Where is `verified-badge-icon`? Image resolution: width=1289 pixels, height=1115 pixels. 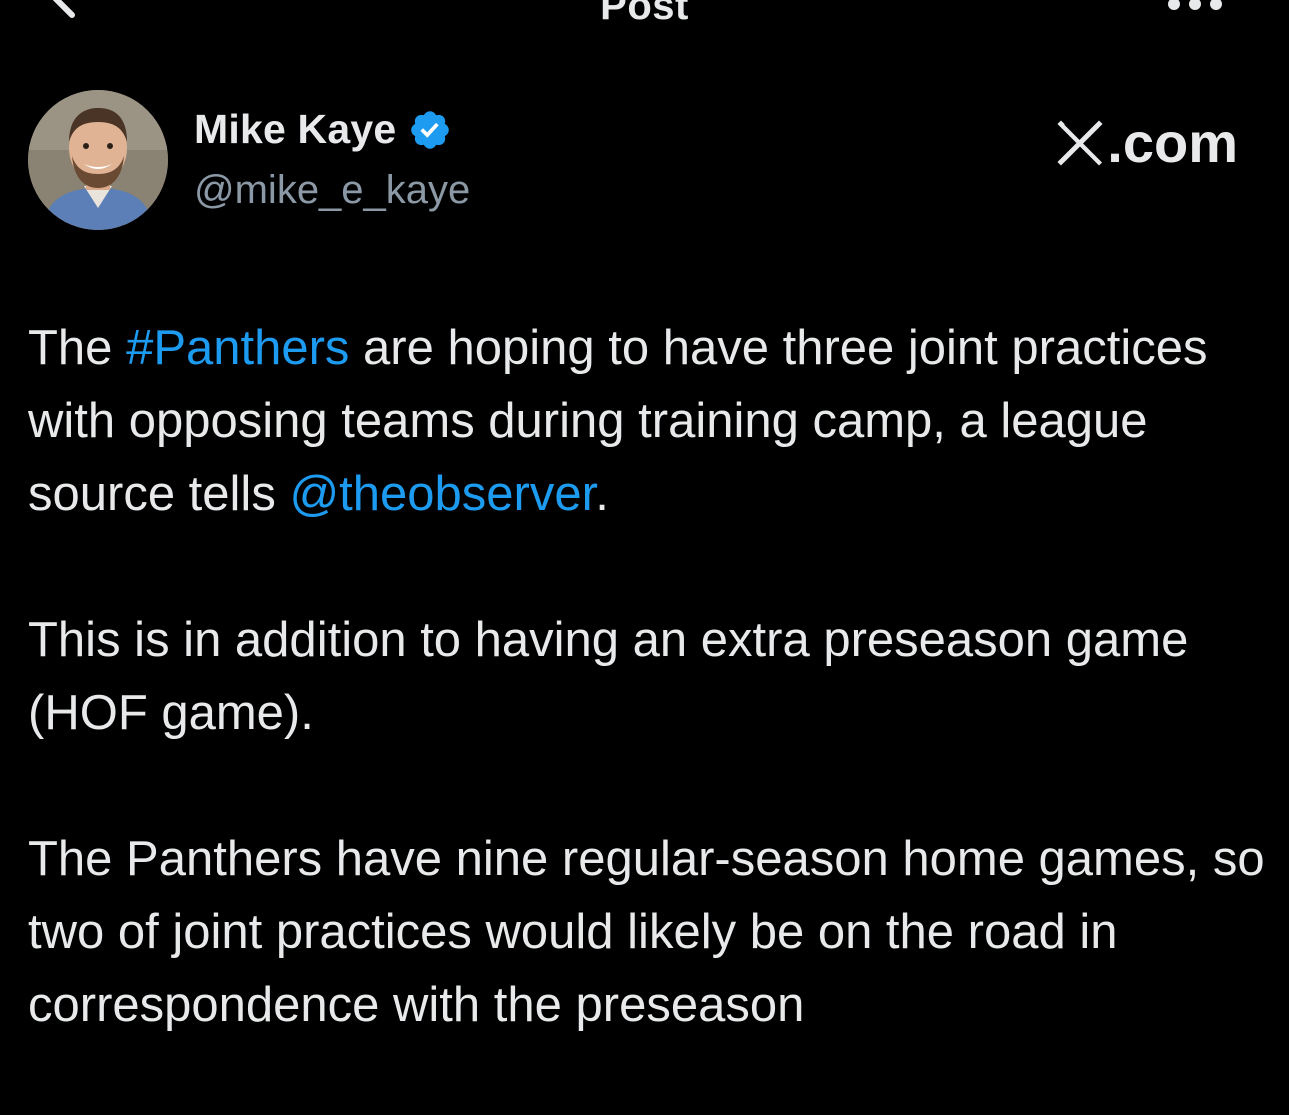 verified-badge-icon is located at coordinates (430, 129).